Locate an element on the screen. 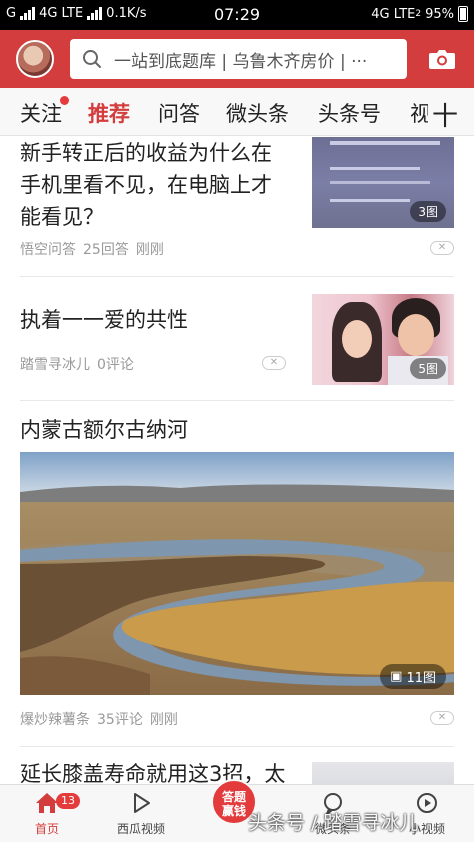  item-thumbnail: 3图 is located at coordinates (383, 182).